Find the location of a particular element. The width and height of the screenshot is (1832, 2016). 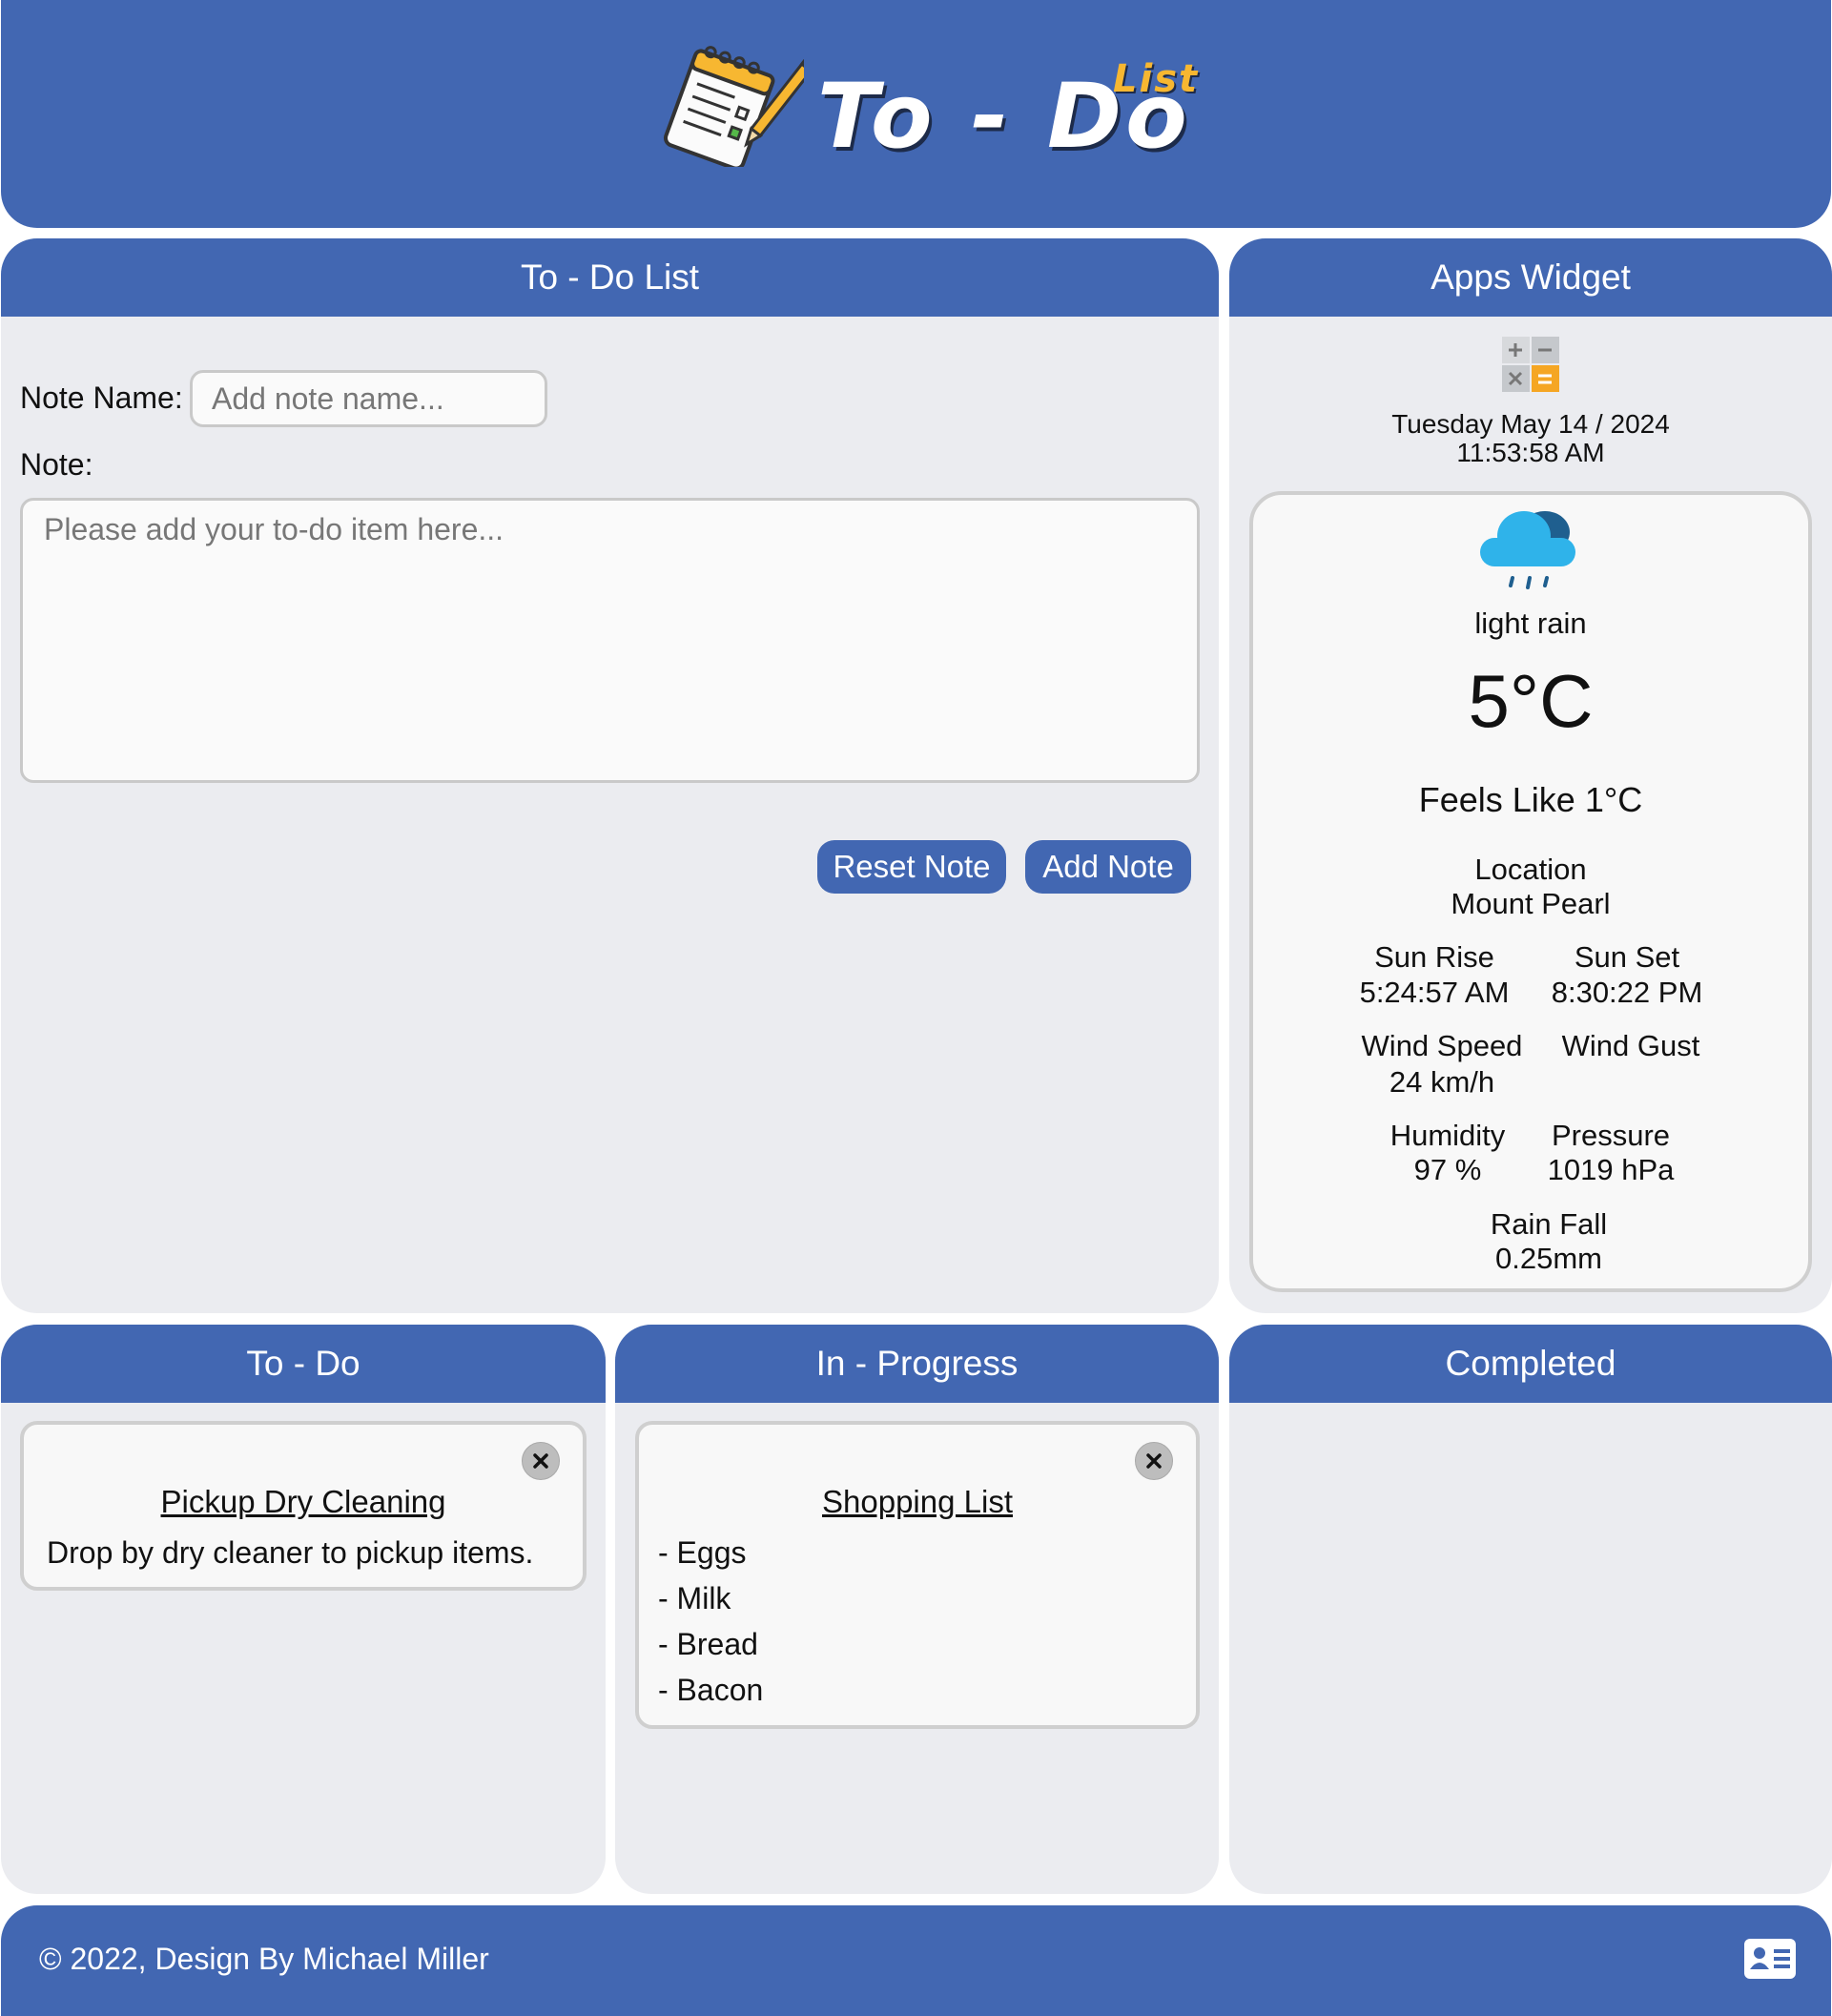

pressure-label: Pressure is located at coordinates (1611, 1135).